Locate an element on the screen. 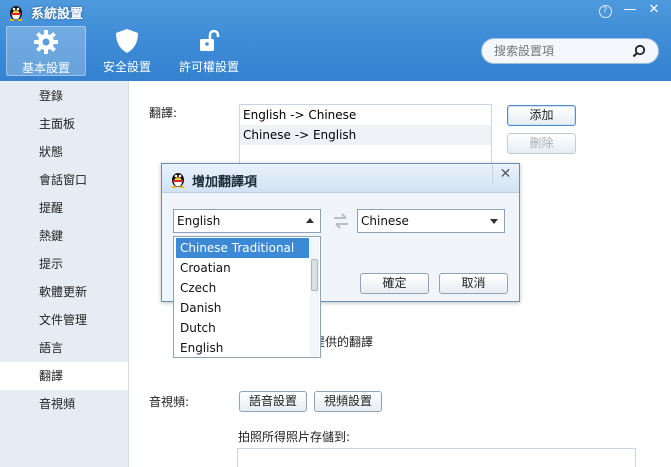  search-box is located at coordinates (570, 51).